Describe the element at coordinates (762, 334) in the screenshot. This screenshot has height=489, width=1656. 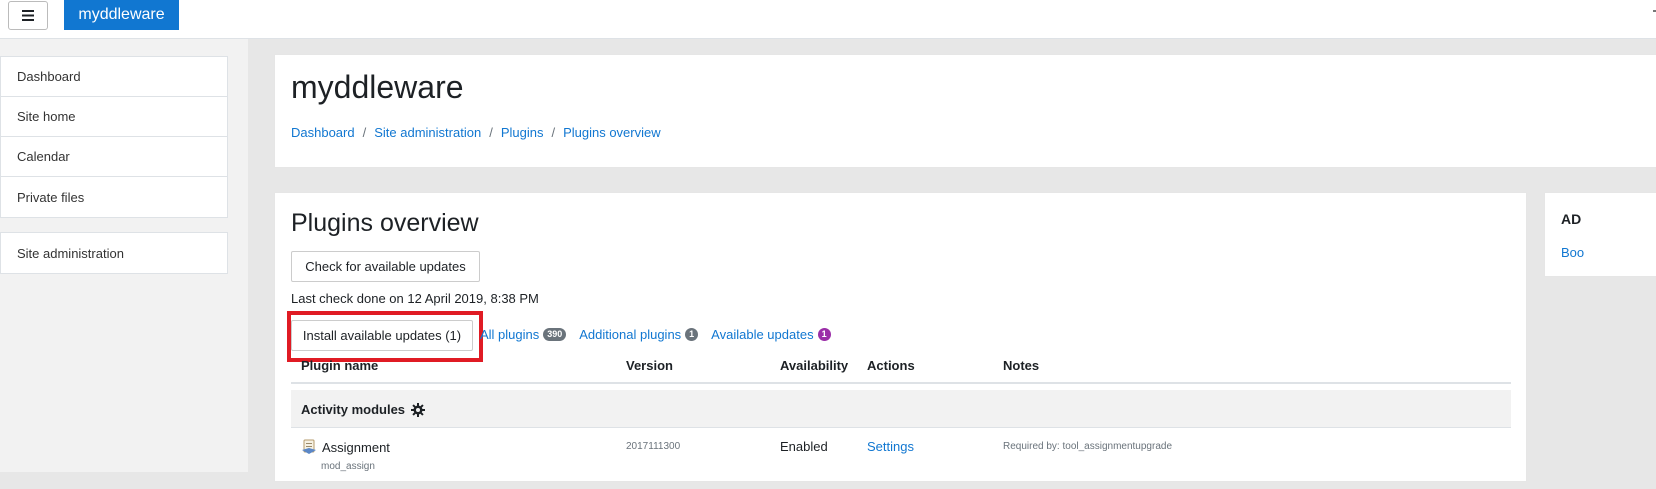
I see `filter-label: Available updates` at that location.